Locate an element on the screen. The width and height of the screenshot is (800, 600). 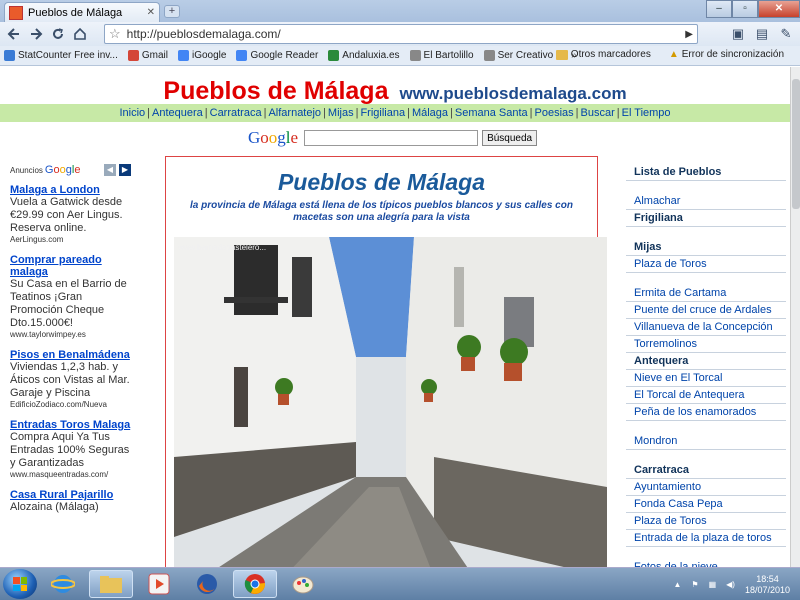
nav-link: Poesias is located at coordinates (554, 113).